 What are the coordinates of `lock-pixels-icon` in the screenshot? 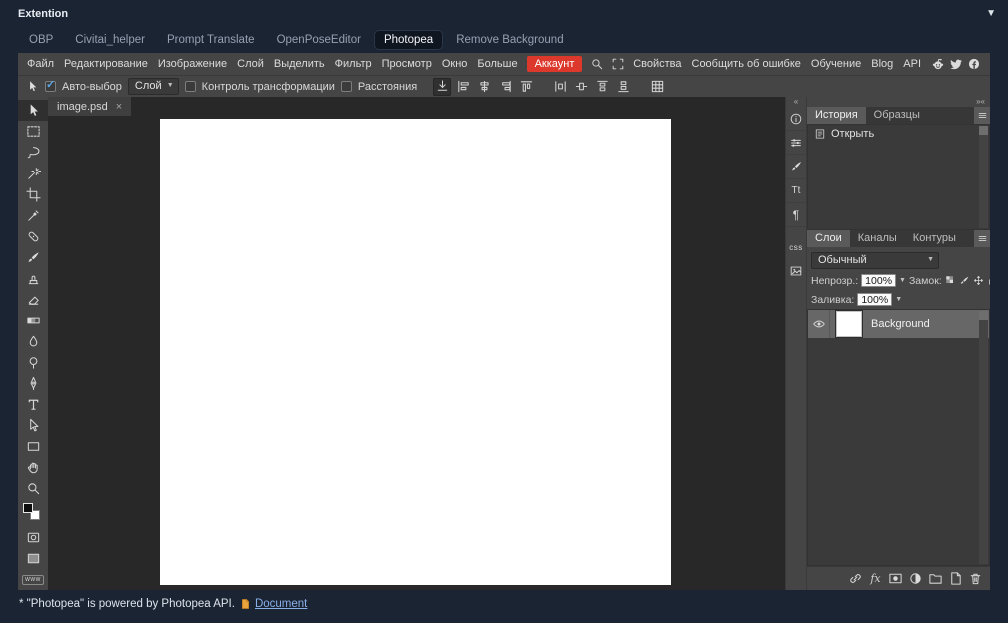 It's located at (965, 281).